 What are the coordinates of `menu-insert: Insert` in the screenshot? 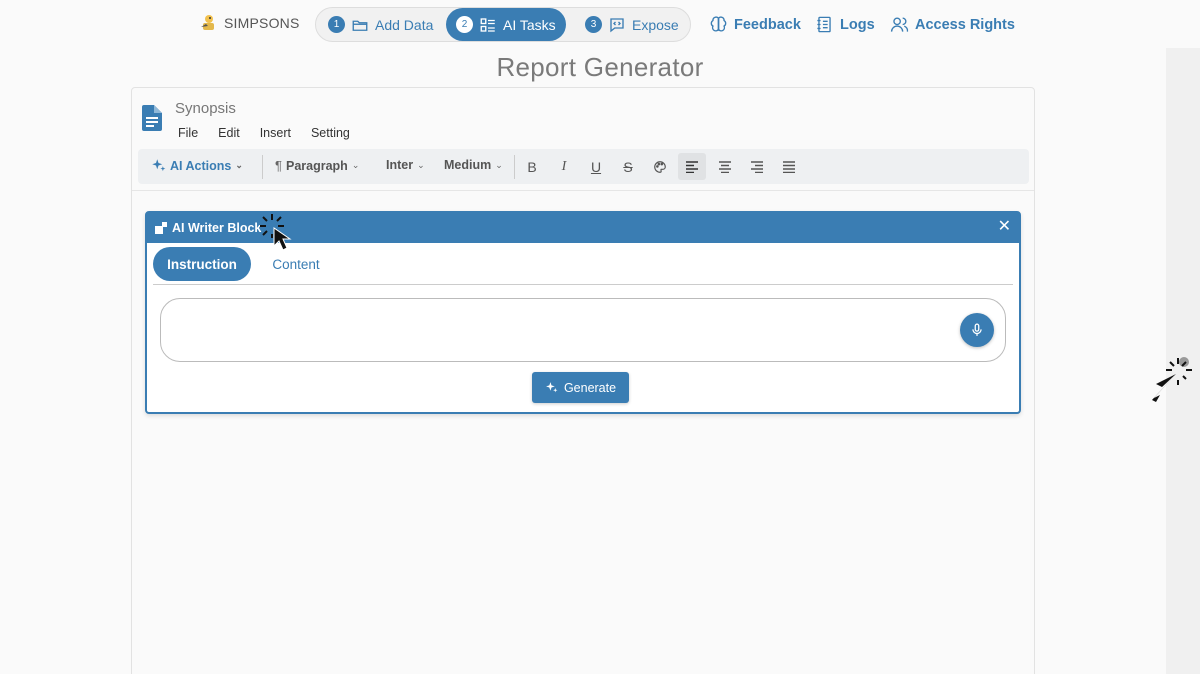 It's located at (275, 133).